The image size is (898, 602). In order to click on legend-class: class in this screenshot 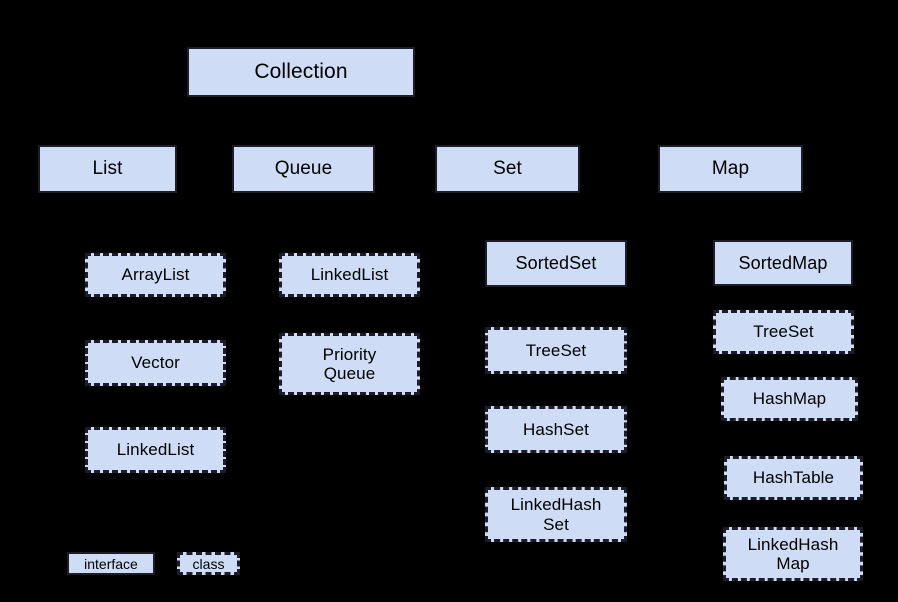, I will do `click(208, 563)`.